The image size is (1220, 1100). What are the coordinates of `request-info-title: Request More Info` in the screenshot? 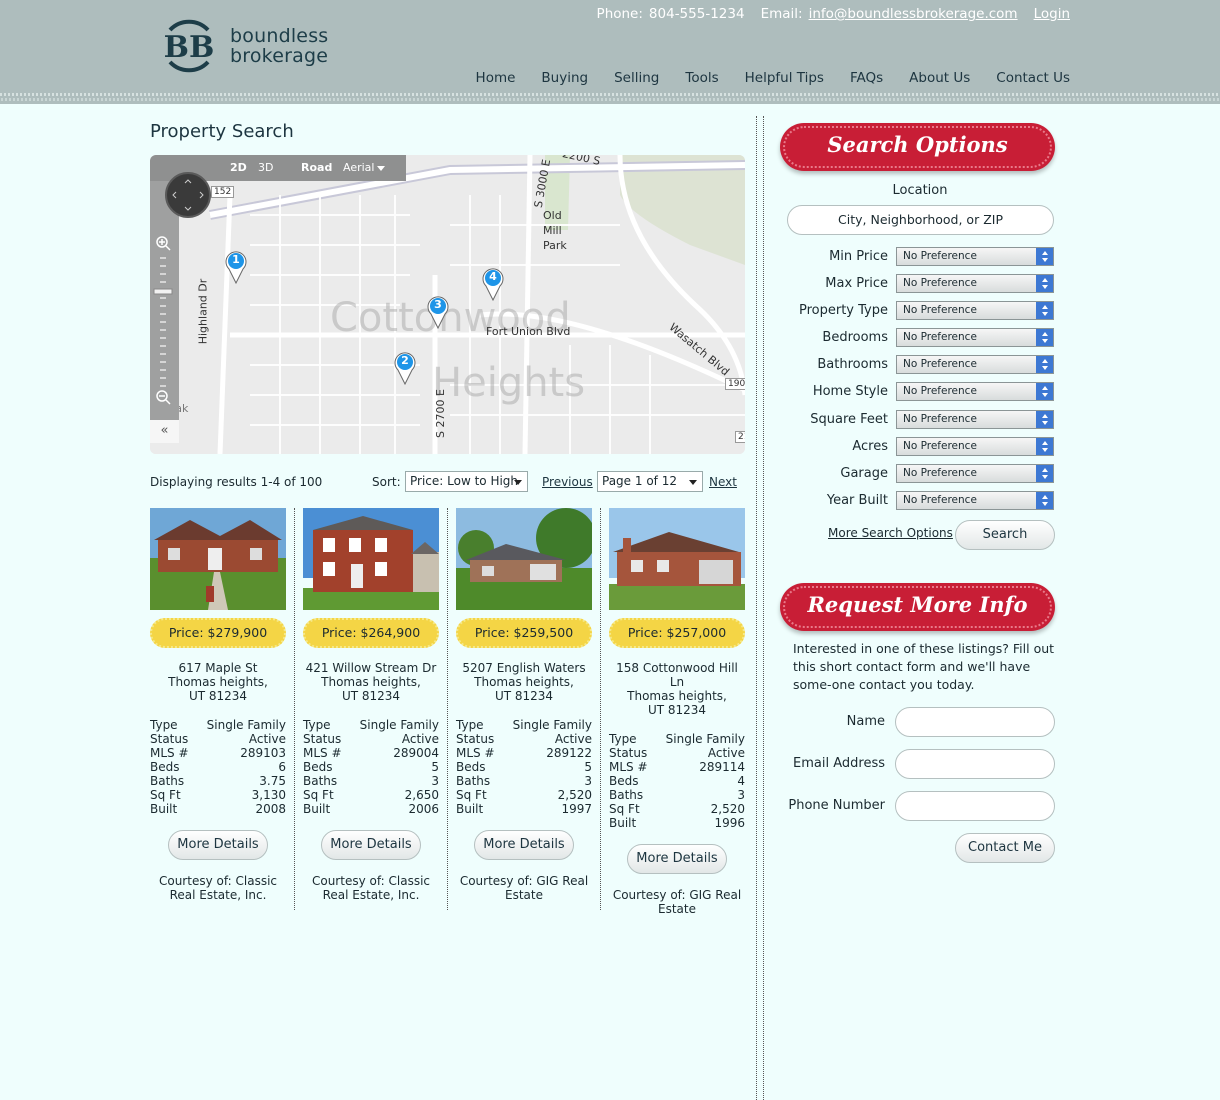 It's located at (917, 604).